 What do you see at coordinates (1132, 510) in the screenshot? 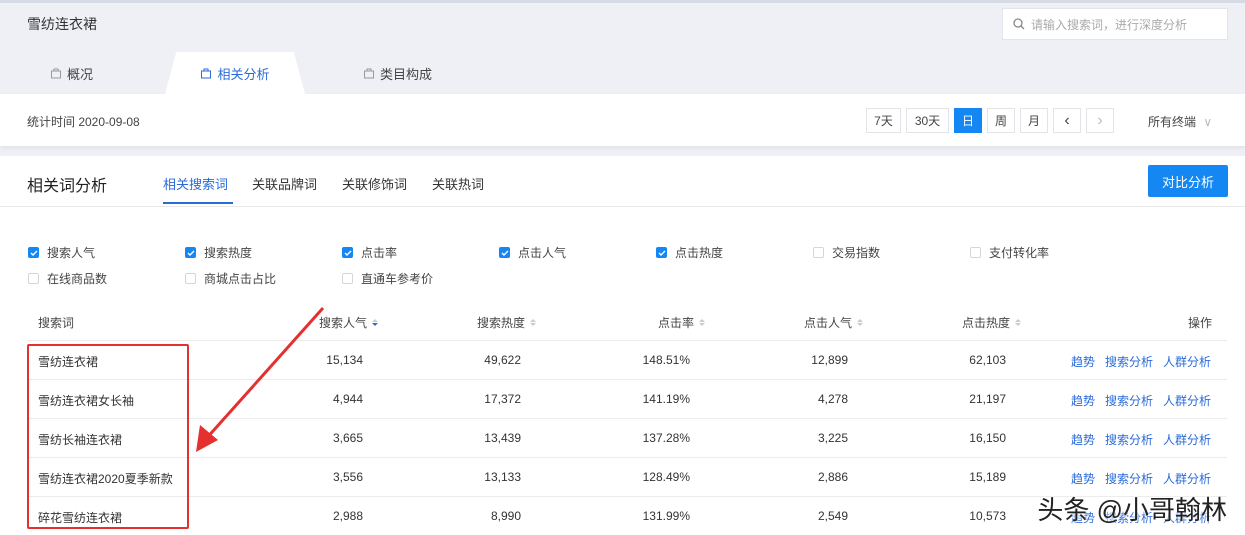
I see `watermark: 头条 @小哥翰林` at bounding box center [1132, 510].